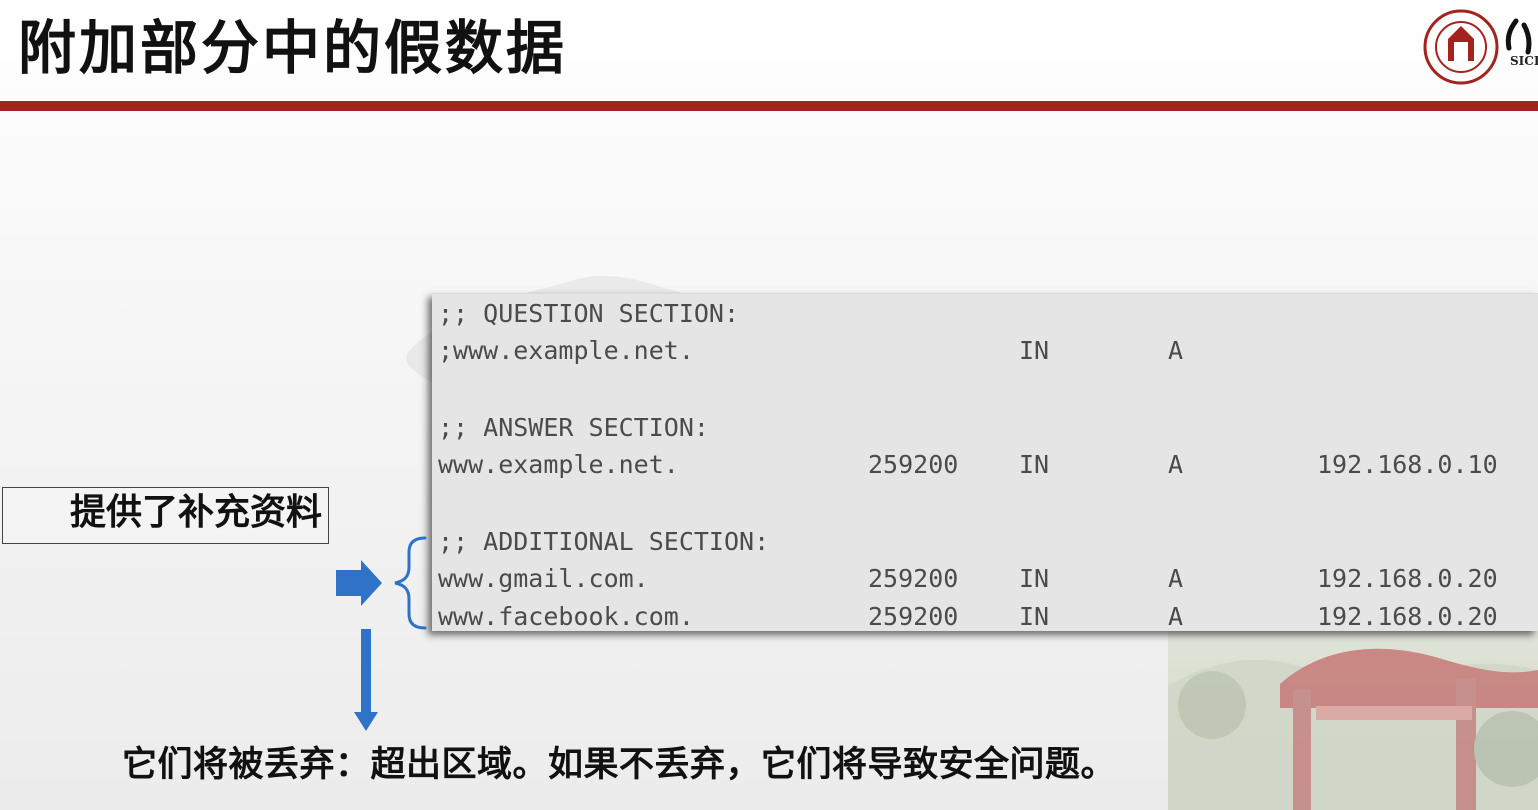 This screenshot has width=1538, height=810. What do you see at coordinates (1477, 47) in the screenshot?
I see `university-logo` at bounding box center [1477, 47].